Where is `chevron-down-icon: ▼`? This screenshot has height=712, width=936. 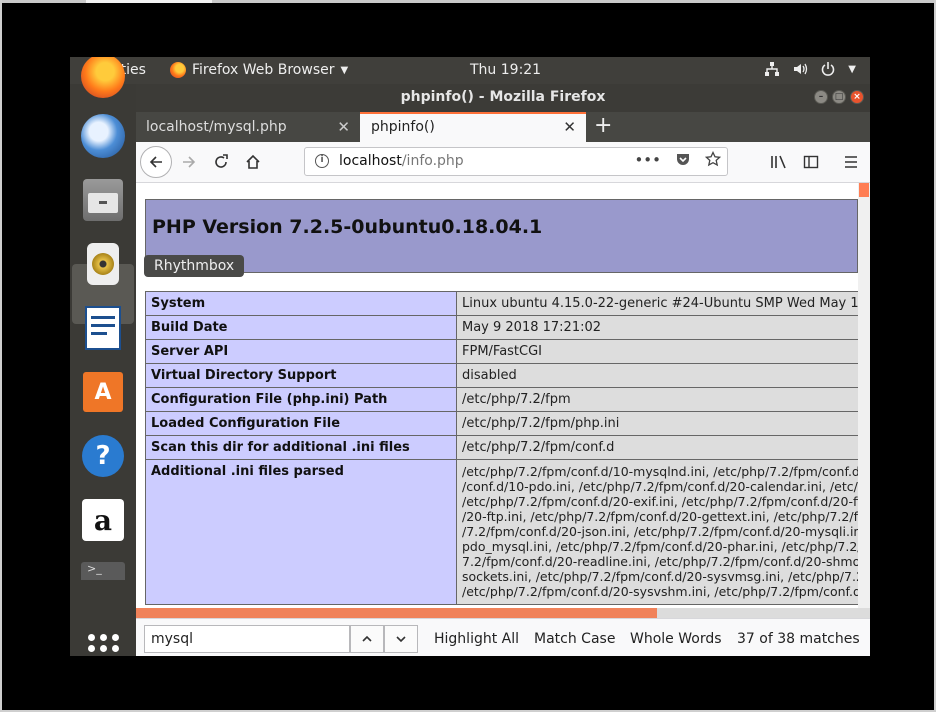 chevron-down-icon: ▼ is located at coordinates (344, 70).